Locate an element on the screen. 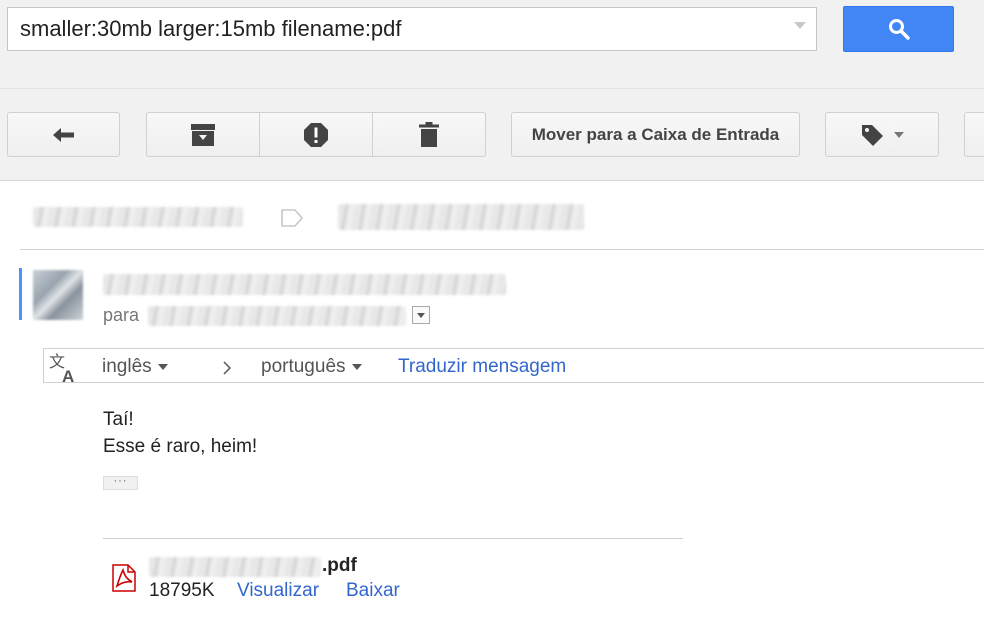  divider is located at coordinates (502, 249).